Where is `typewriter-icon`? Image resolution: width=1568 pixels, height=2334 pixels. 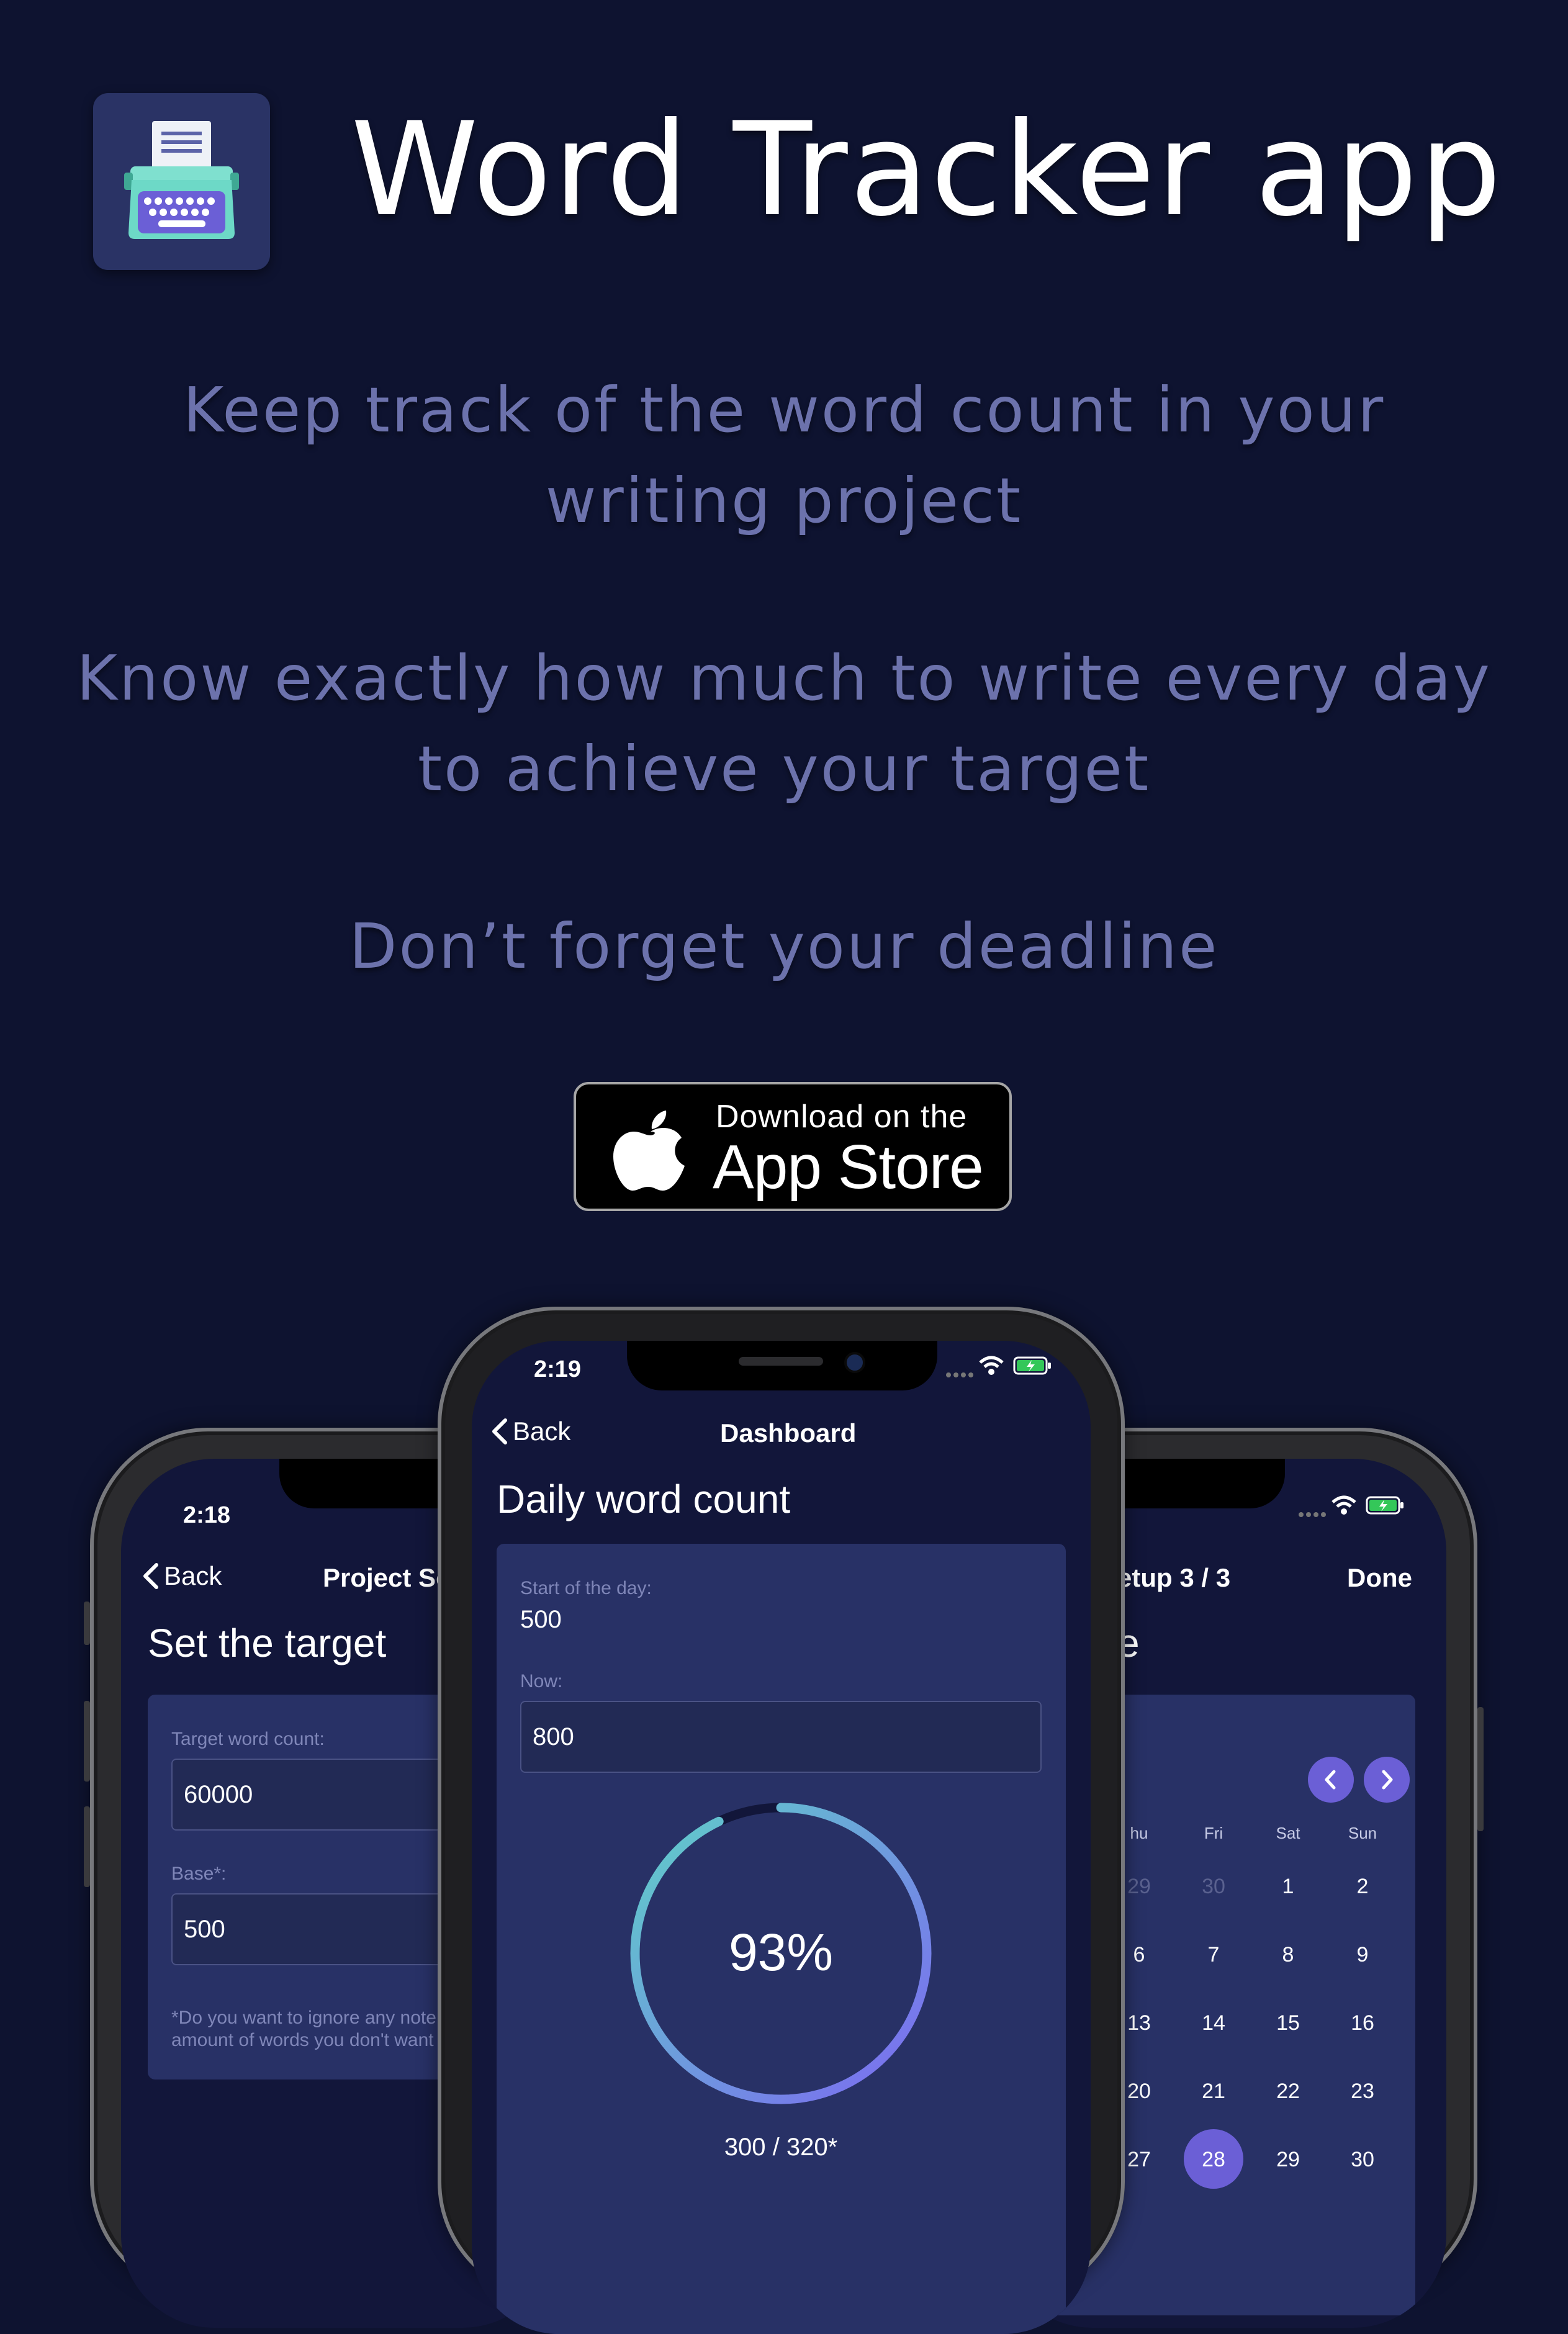
typewriter-icon is located at coordinates (181, 180).